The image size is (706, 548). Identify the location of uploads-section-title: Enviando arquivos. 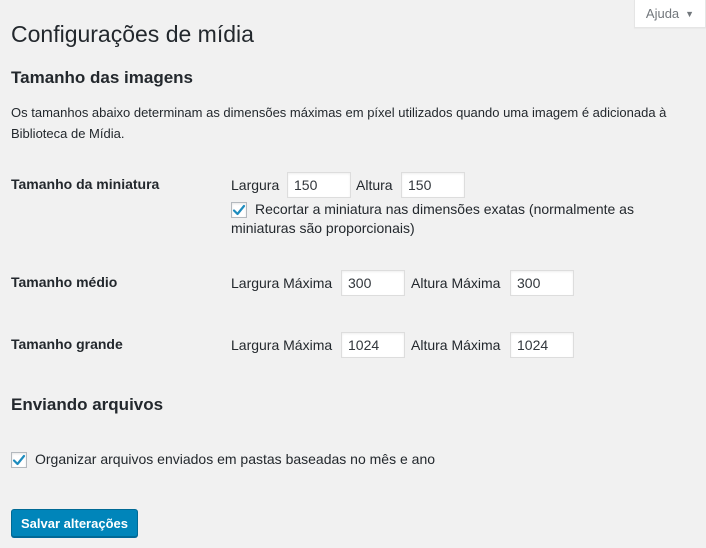
(87, 404).